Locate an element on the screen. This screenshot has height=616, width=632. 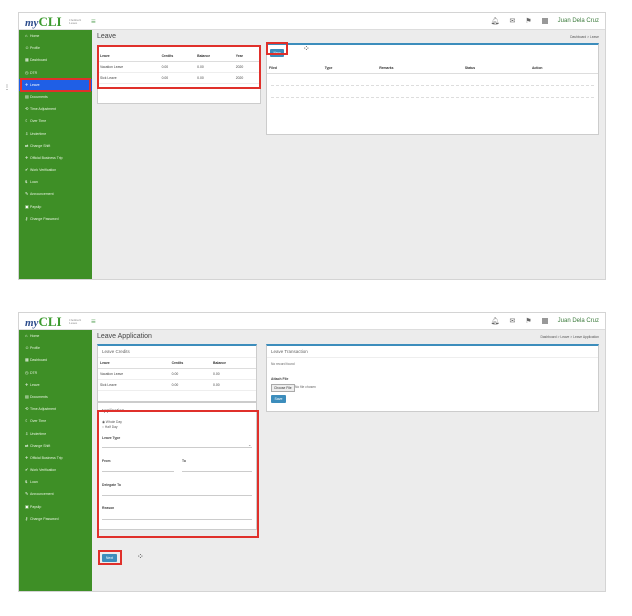
table-row: Vacation Leave 0.00 0.00 is located at coordinates (177, 374).